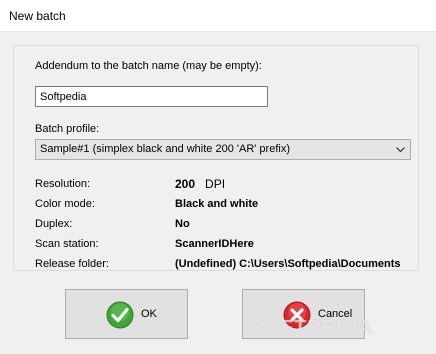 The height and width of the screenshot is (354, 436). Describe the element at coordinates (182, 224) in the screenshot. I see `duplex-value: No` at that location.